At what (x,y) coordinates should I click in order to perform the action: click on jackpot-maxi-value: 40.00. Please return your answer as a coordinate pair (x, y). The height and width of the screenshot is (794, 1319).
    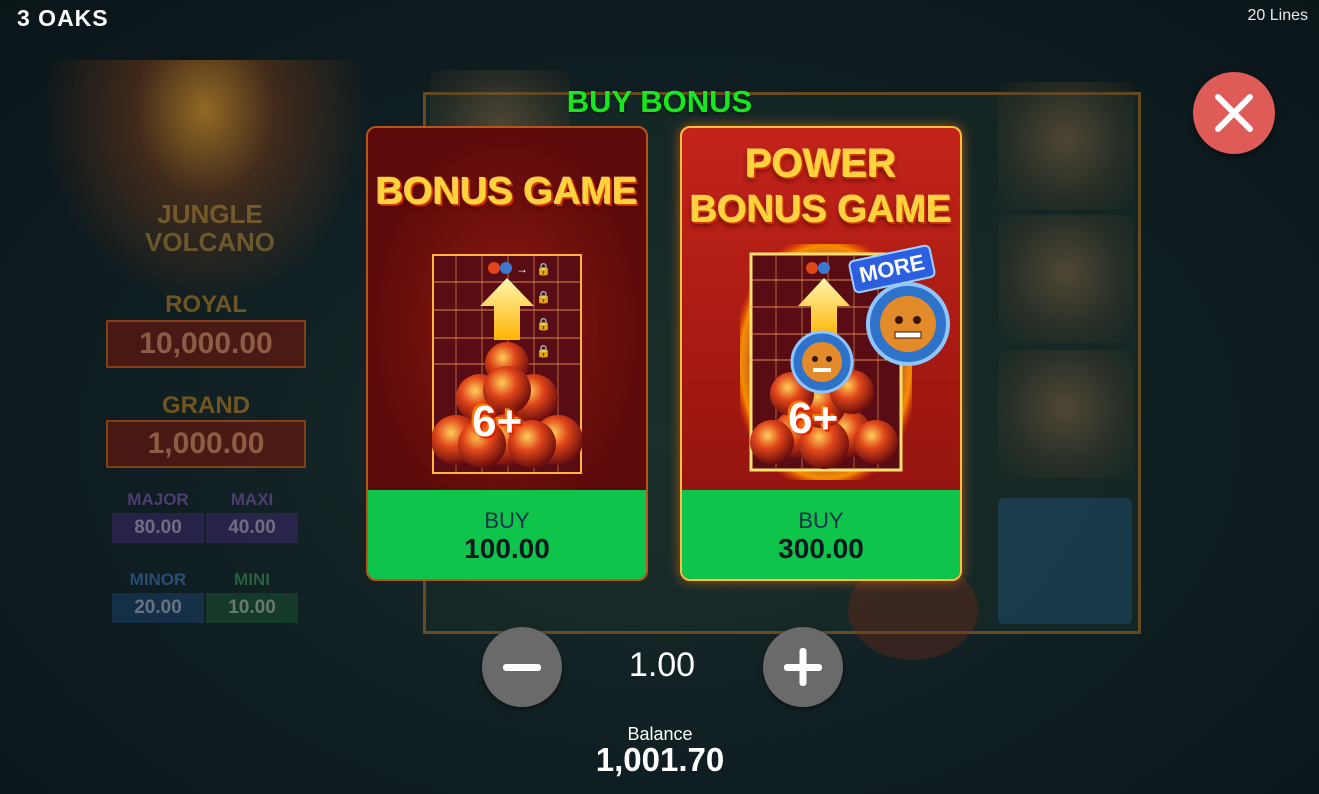
    Looking at the image, I should click on (252, 528).